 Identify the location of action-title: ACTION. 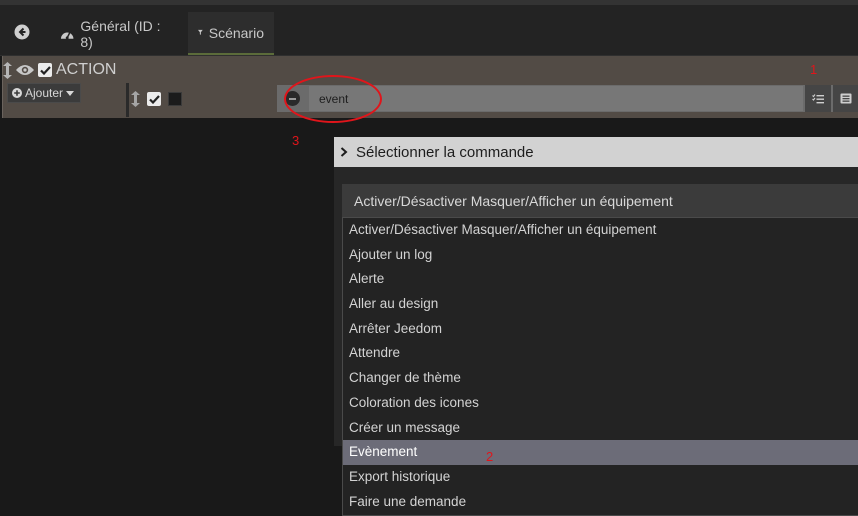
(86, 69).